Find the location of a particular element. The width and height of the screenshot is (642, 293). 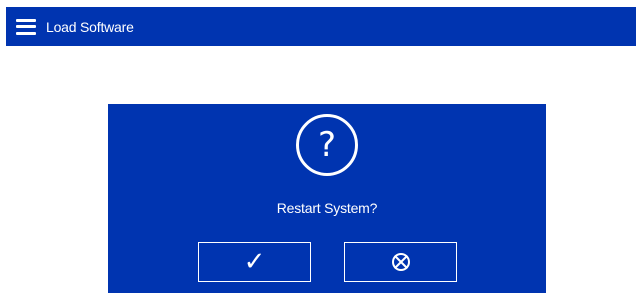

cancel-button is located at coordinates (400, 262).